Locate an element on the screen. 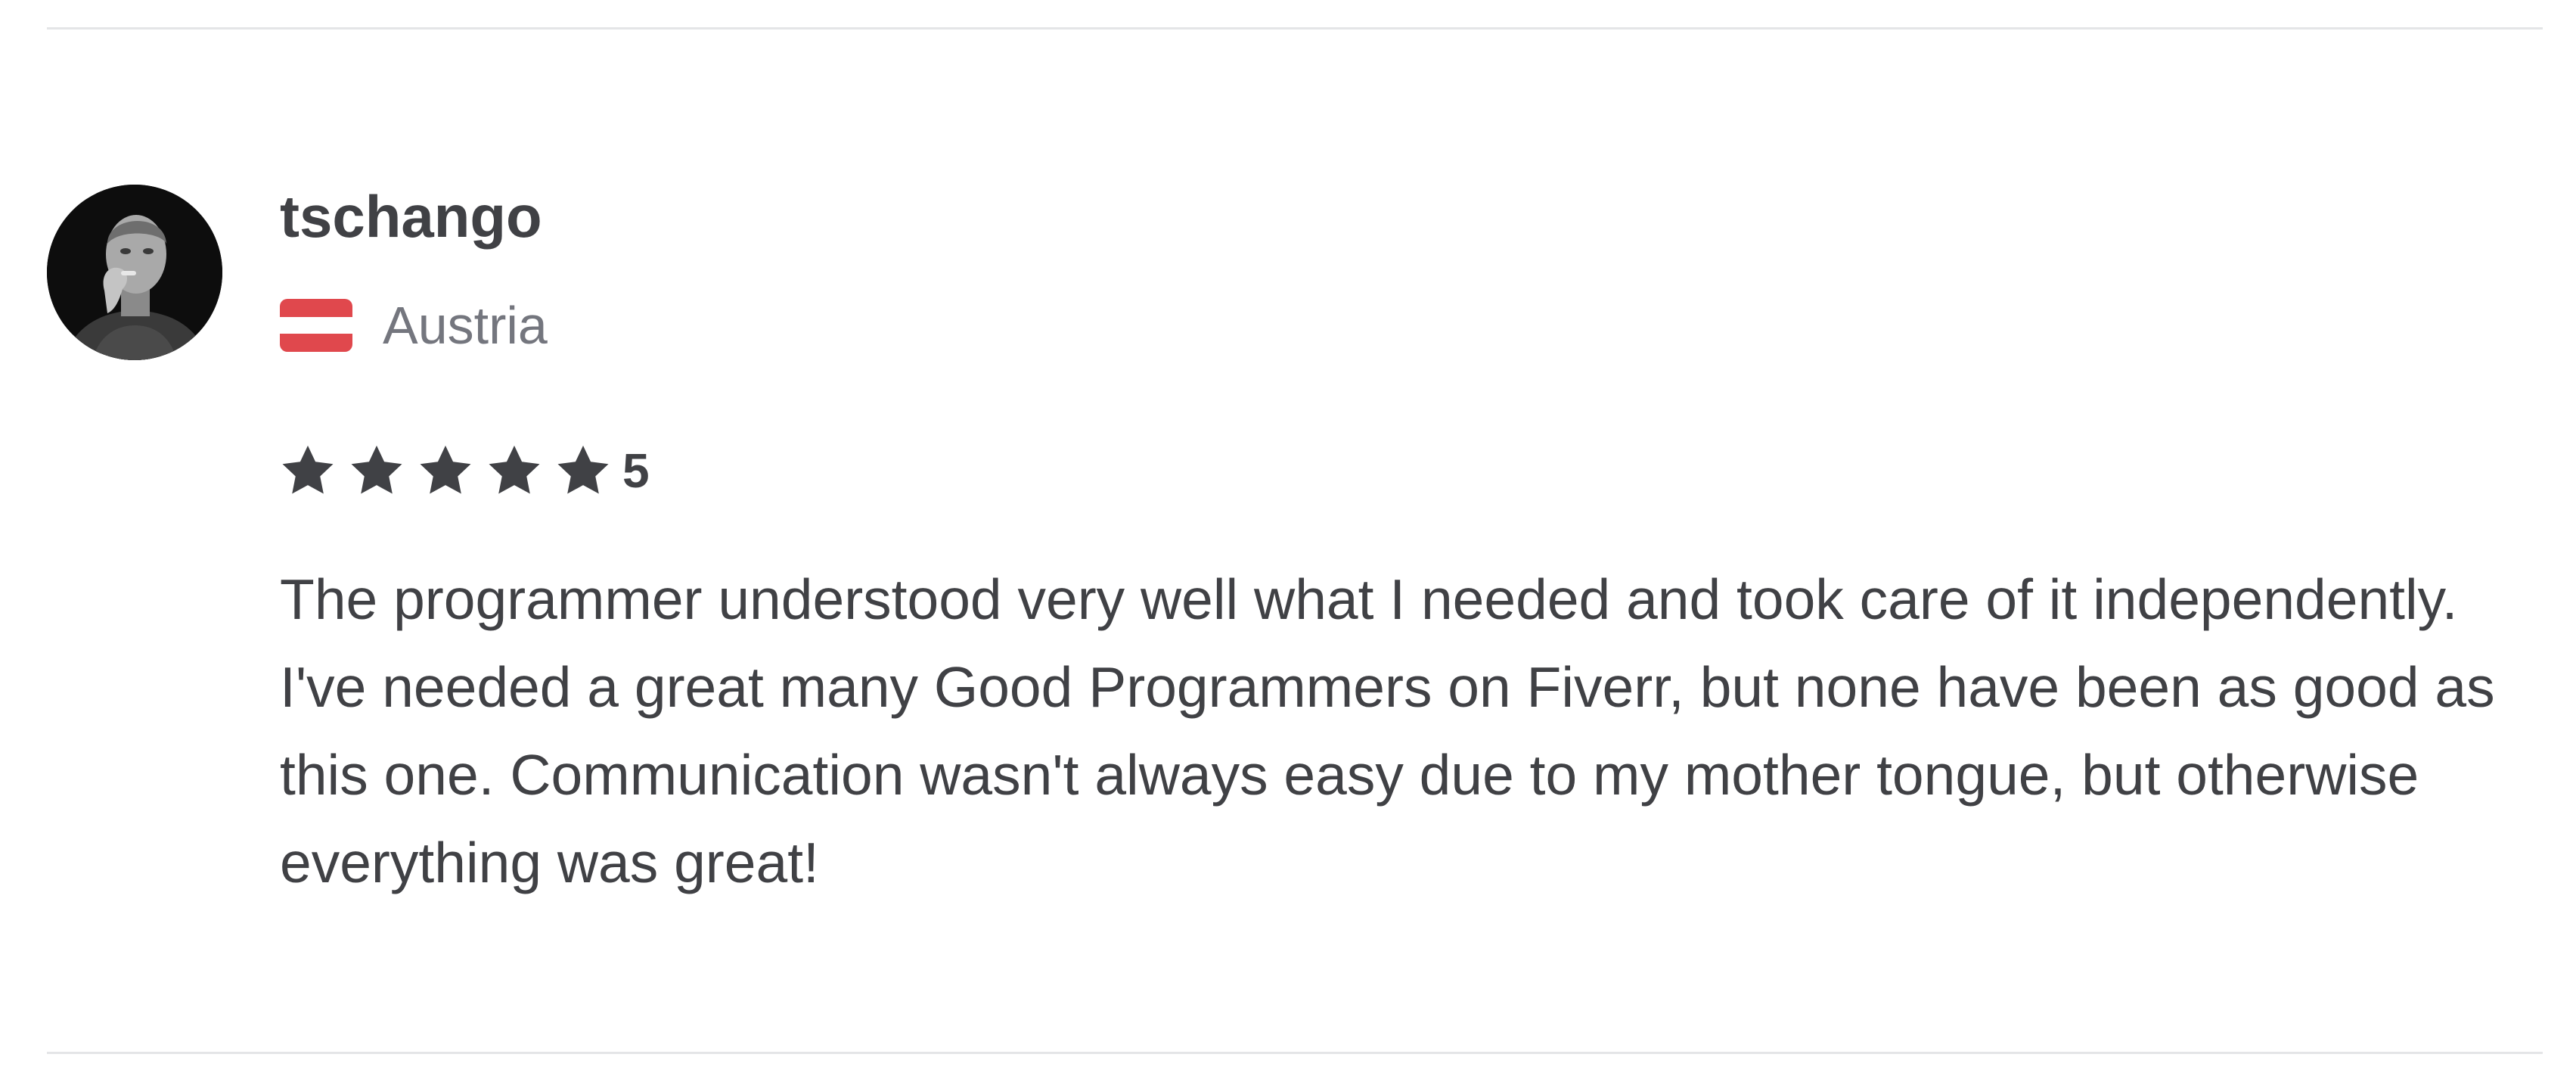 Image resolution: width=2576 pixels, height=1079 pixels. austria-flag-icon is located at coordinates (316, 325).